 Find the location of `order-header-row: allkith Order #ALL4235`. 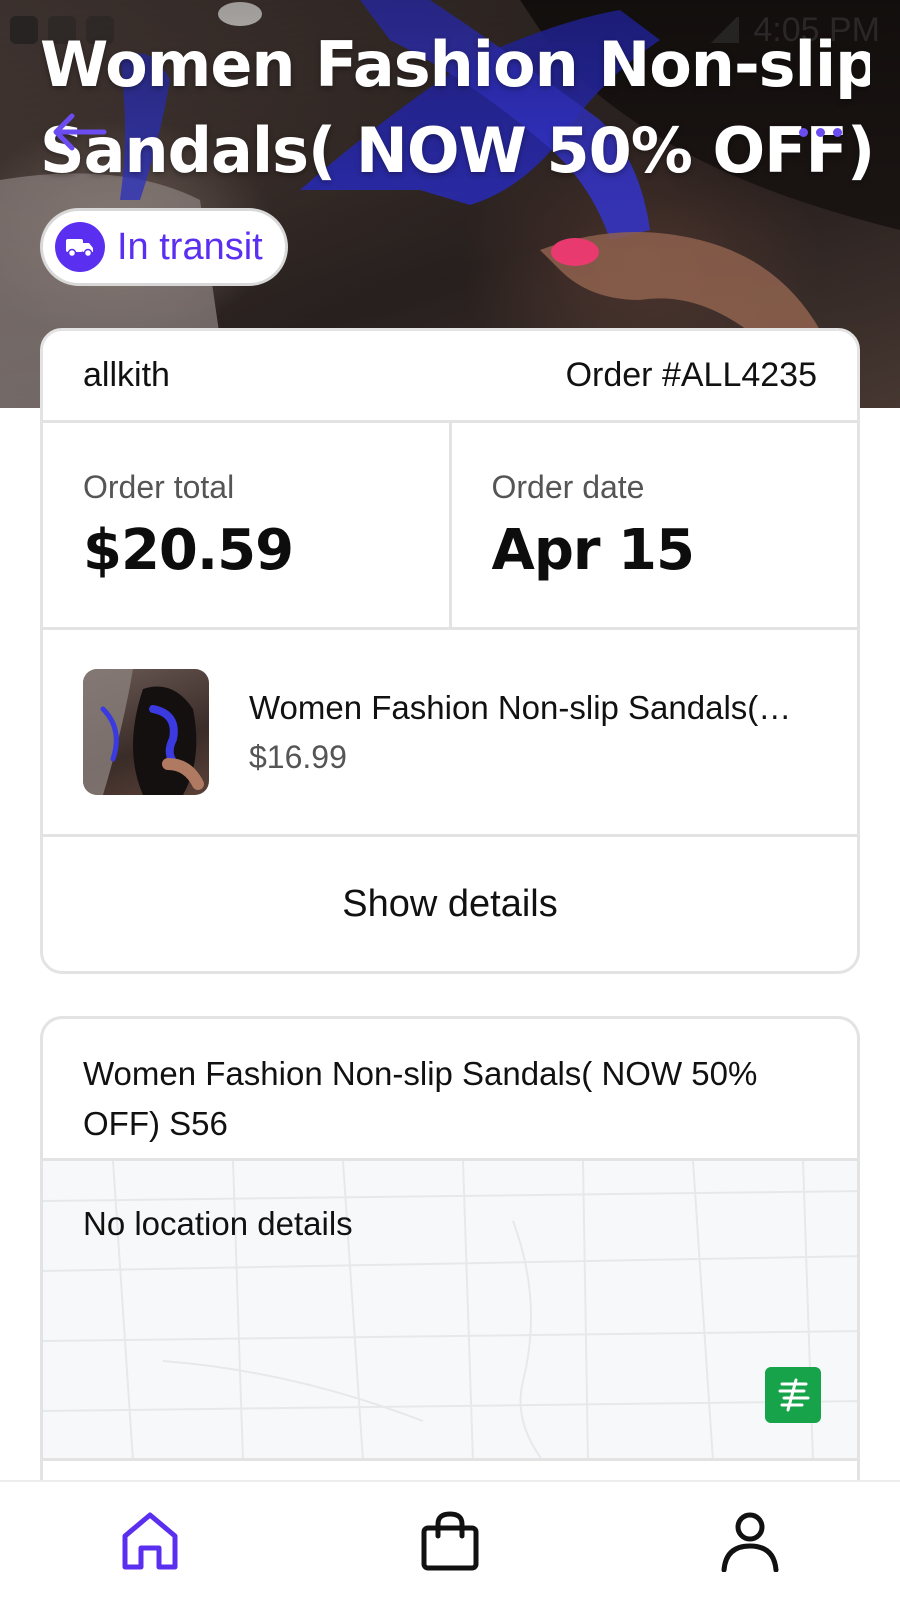

order-header-row: allkith Order #ALL4235 is located at coordinates (450, 377).